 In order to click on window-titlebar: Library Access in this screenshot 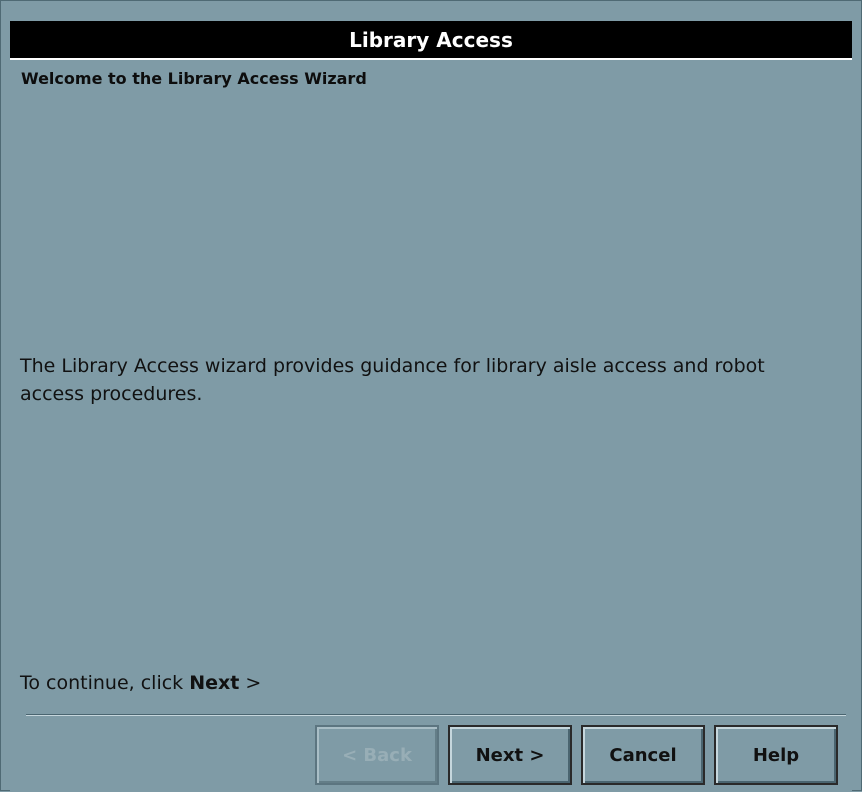, I will do `click(431, 40)`.